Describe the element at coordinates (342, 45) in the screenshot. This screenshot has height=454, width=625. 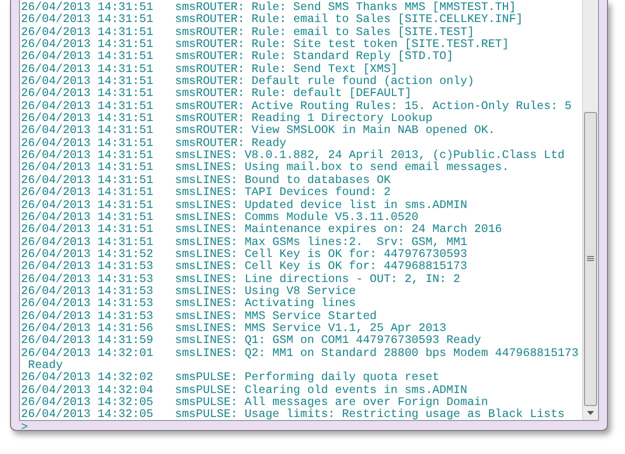
I see `log-message: smsROUTER: Rule: Site test token [SITE.TEST.RET]` at that location.